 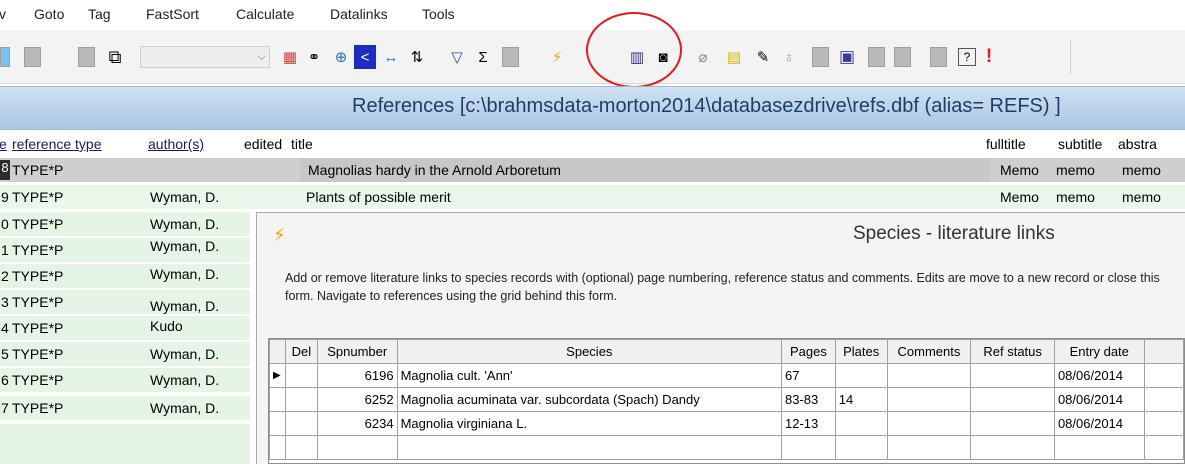 I want to click on menu-tools: Tools, so click(x=438, y=14).